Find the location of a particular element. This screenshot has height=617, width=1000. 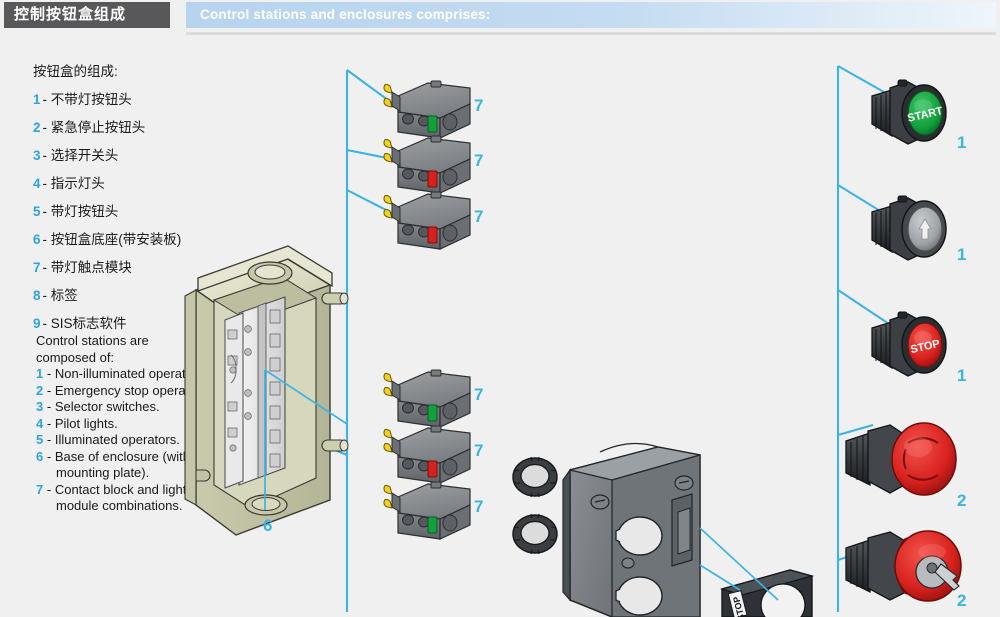

operator-face-text: START is located at coordinates (925, 115).